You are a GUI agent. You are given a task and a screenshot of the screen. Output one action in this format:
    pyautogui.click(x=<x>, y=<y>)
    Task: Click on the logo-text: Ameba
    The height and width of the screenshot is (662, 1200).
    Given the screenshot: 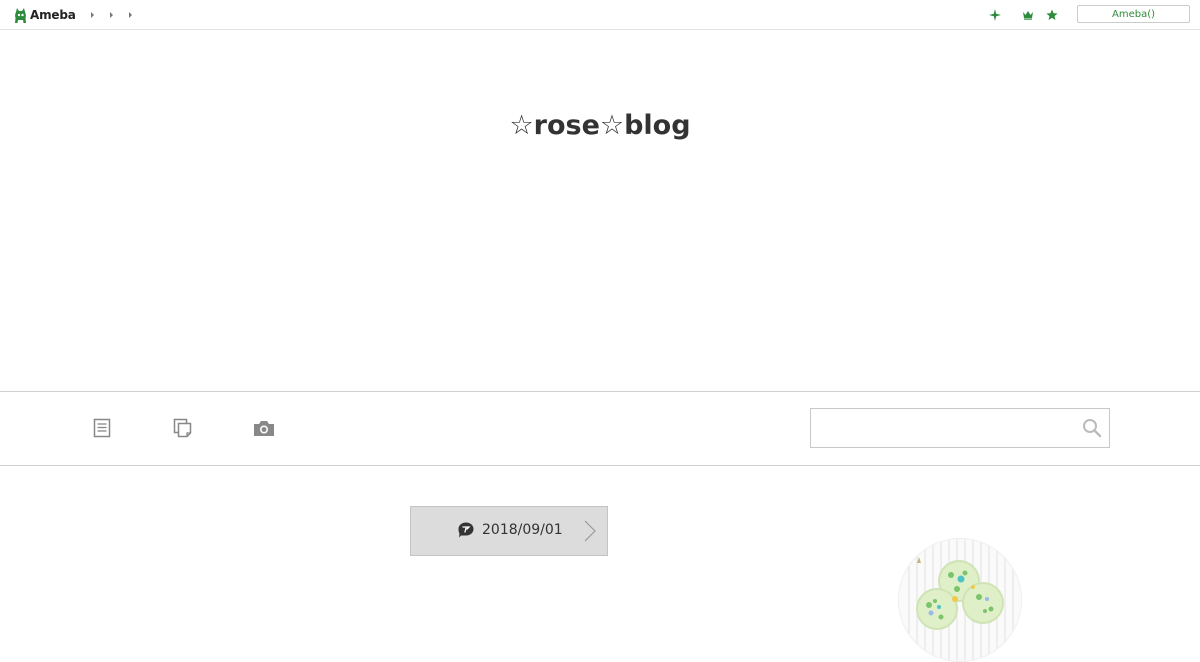 What is the action you would take?
    pyautogui.click(x=53, y=14)
    